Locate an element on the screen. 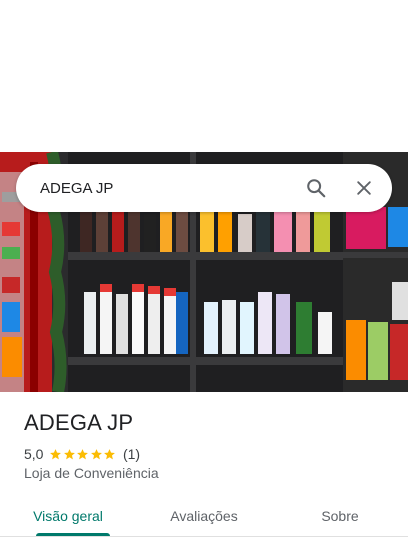  tab-overview: Visão geral is located at coordinates (68, 516).